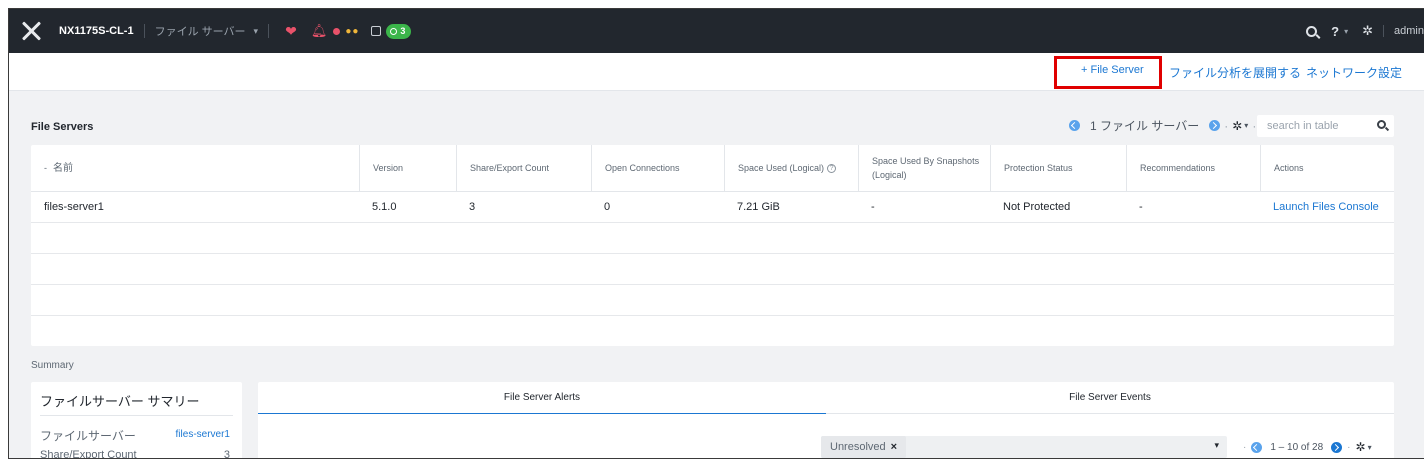  What do you see at coordinates (52, 365) in the screenshot?
I see `summary-section-label: Summary` at bounding box center [52, 365].